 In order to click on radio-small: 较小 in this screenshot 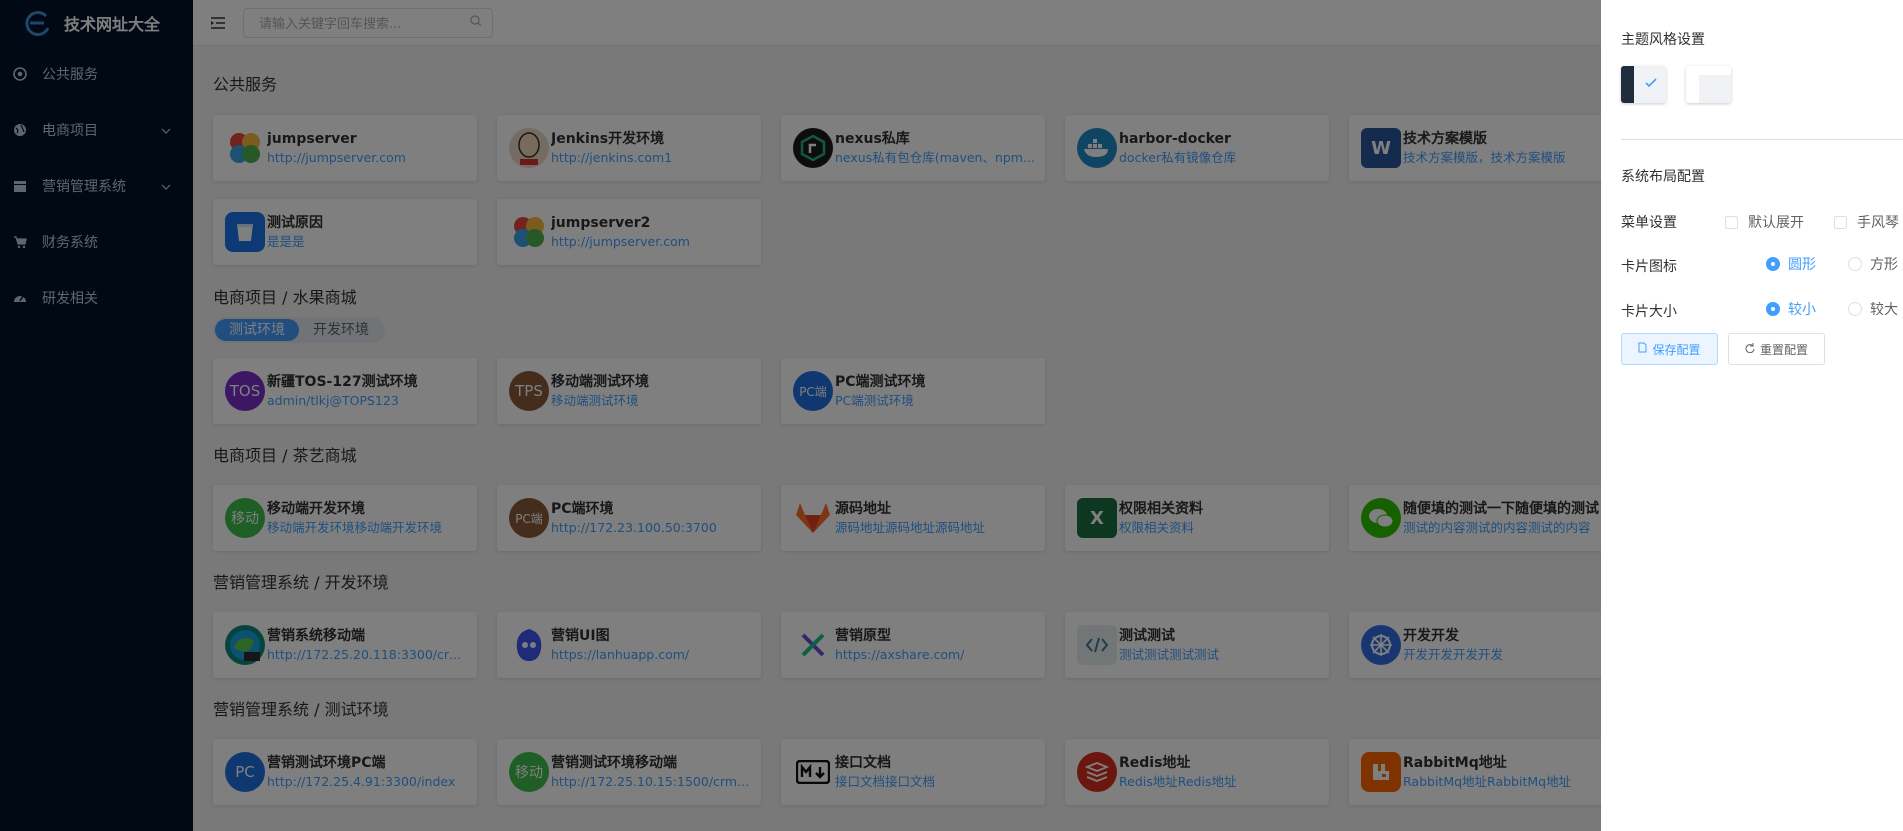, I will do `click(1791, 309)`.